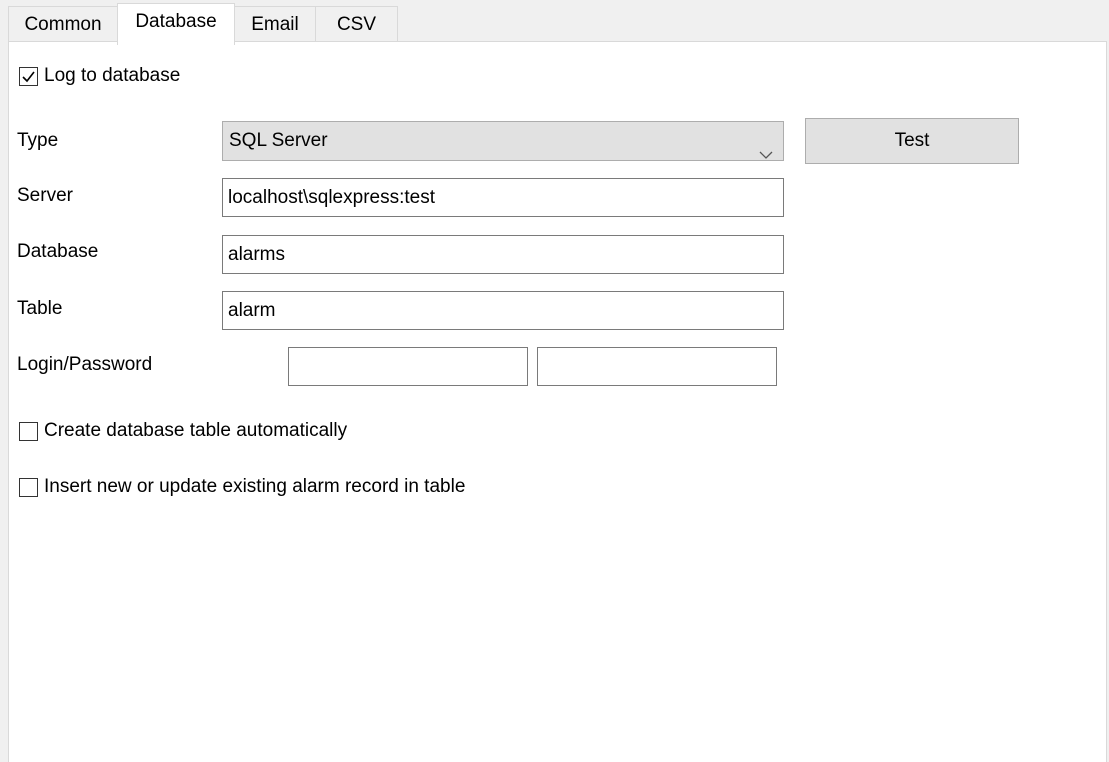 This screenshot has height=762, width=1109. What do you see at coordinates (28, 76) in the screenshot?
I see `checkbox-checked-icon` at bounding box center [28, 76].